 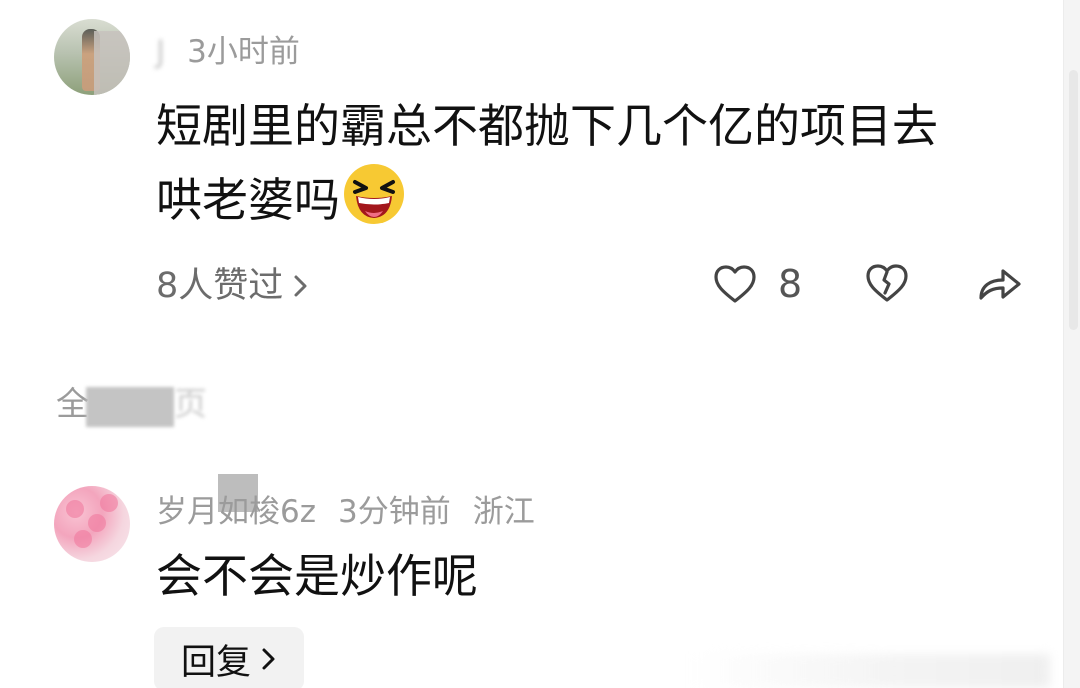 What do you see at coordinates (1071, 344) in the screenshot?
I see `scrollbar-track` at bounding box center [1071, 344].